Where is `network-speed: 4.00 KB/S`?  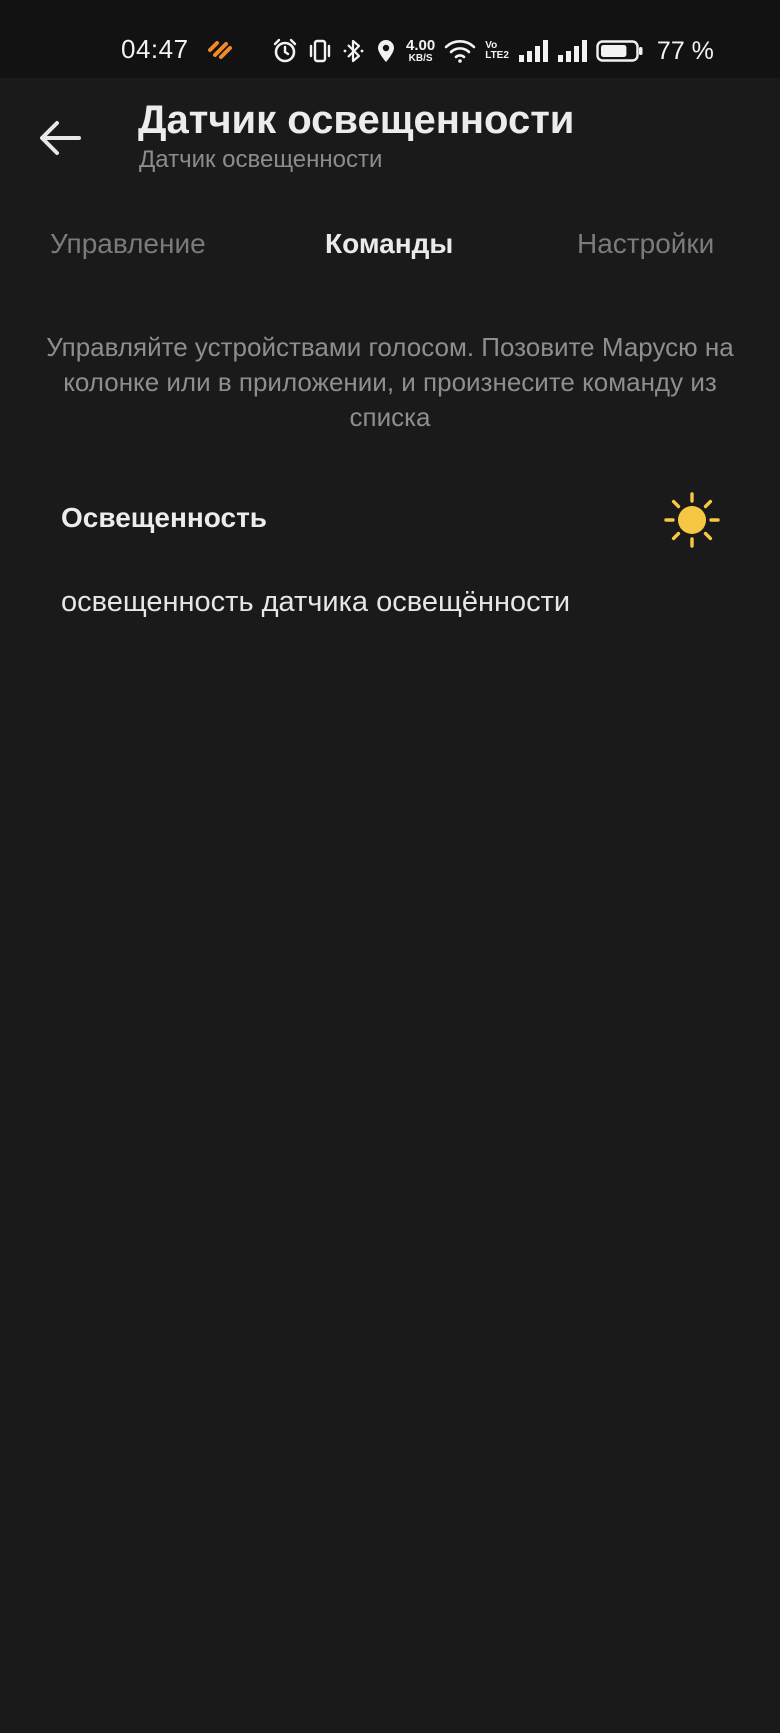
network-speed: 4.00 KB/S is located at coordinates (420, 51).